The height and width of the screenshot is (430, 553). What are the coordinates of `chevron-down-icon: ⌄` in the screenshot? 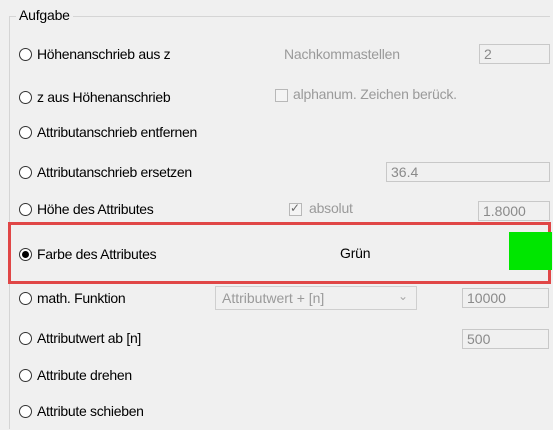 It's located at (402, 296).